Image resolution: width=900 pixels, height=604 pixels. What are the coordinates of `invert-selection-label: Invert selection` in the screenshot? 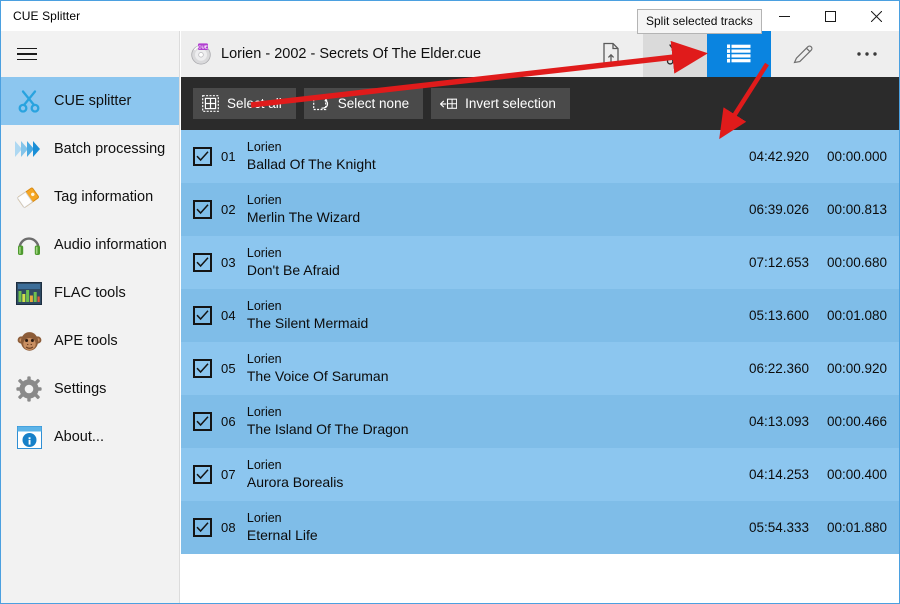 It's located at (510, 103).